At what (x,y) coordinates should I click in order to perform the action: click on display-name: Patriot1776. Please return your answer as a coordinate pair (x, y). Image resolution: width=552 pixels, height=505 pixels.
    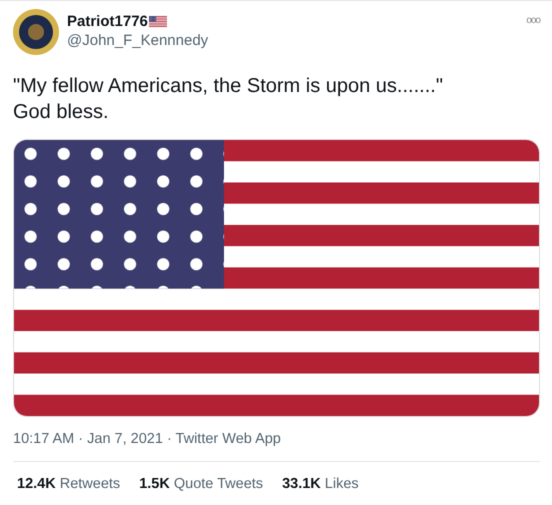
    Looking at the image, I should click on (107, 21).